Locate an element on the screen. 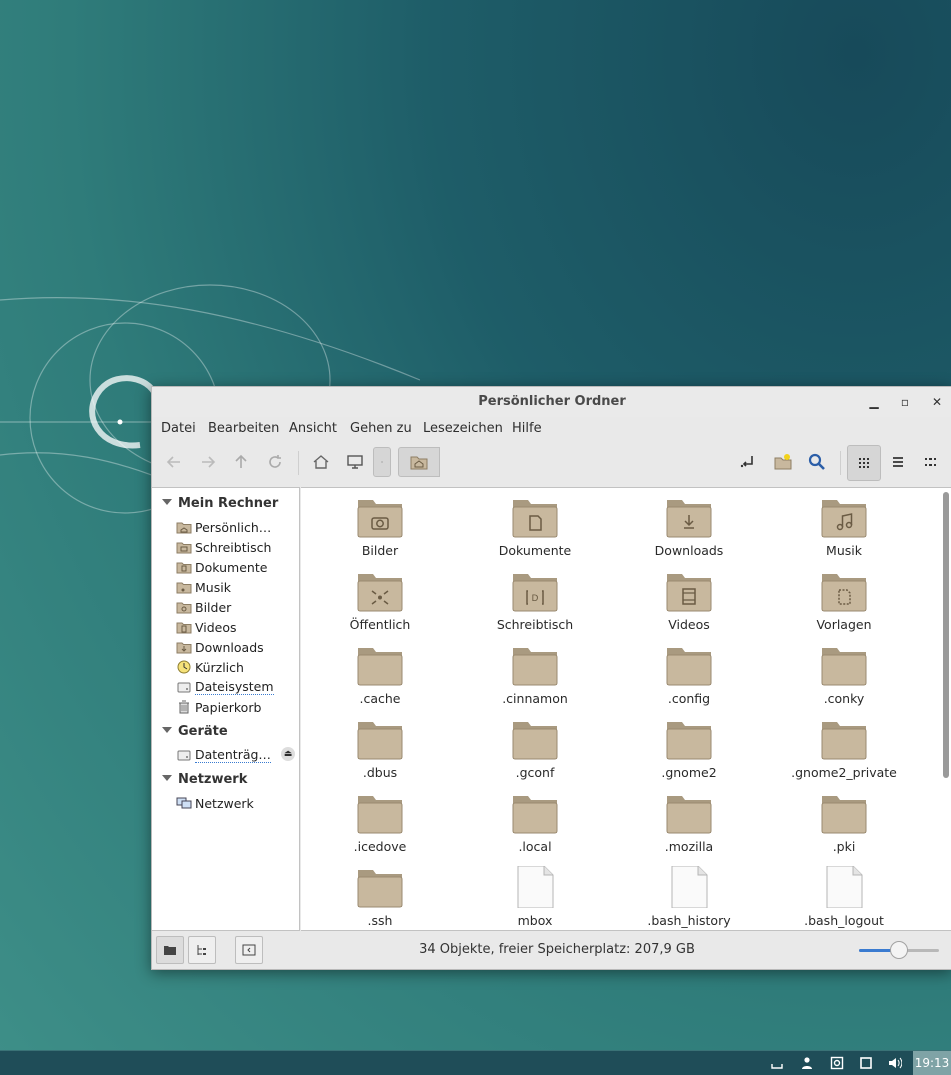  folder-public-icon is located at coordinates (380, 593).